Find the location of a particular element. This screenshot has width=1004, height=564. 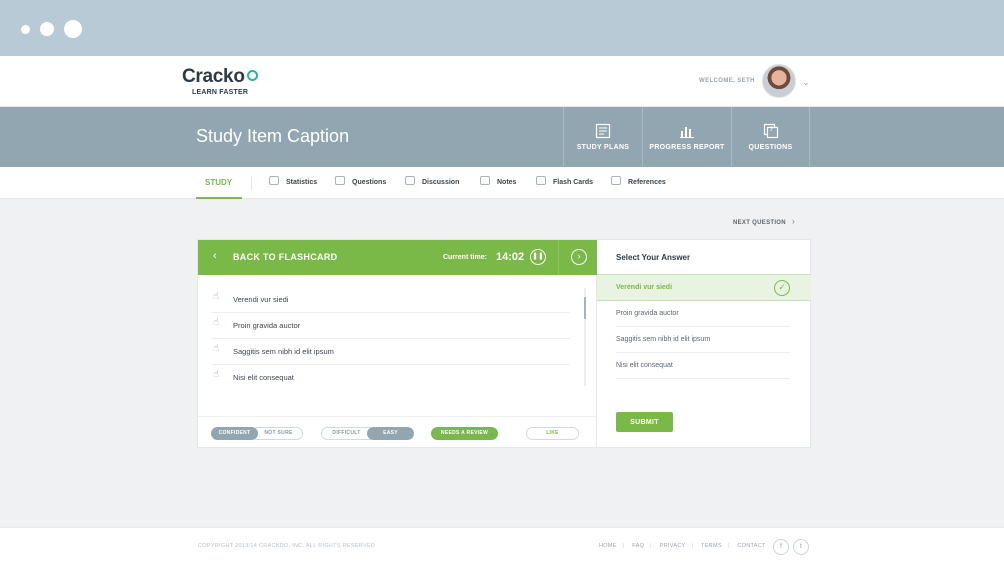

list-item: ☝ Nisi elit consequat is located at coordinates (391, 378).